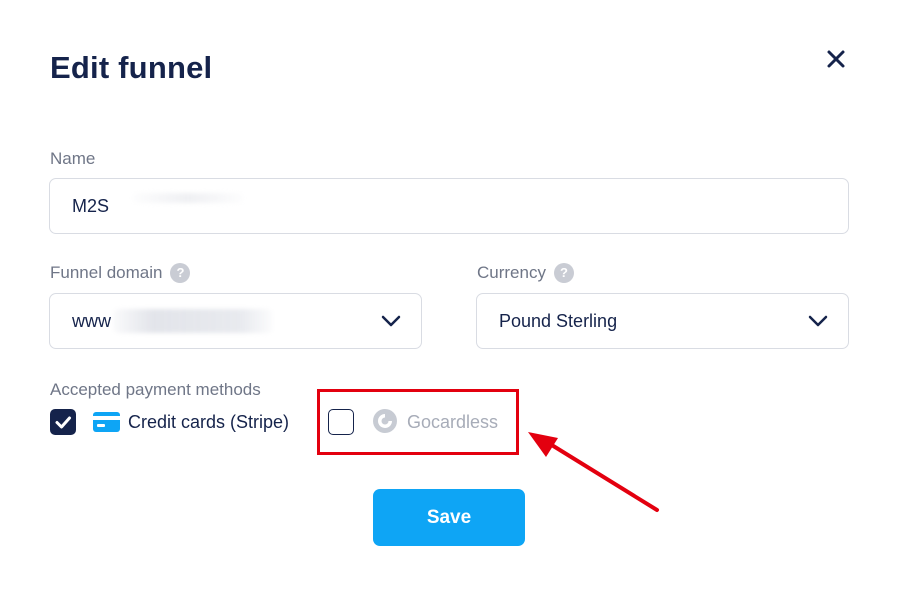  I want to click on close-icon, so click(836, 59).